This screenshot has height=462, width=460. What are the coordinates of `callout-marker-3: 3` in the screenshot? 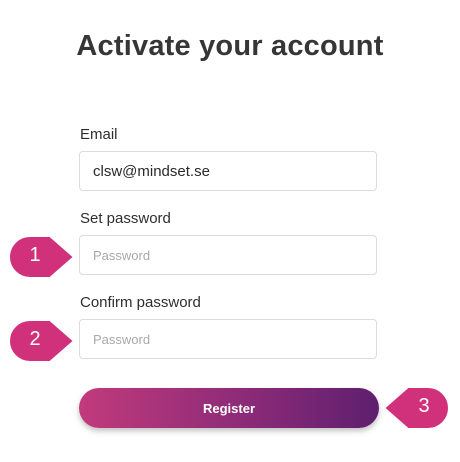 It's located at (415, 408).